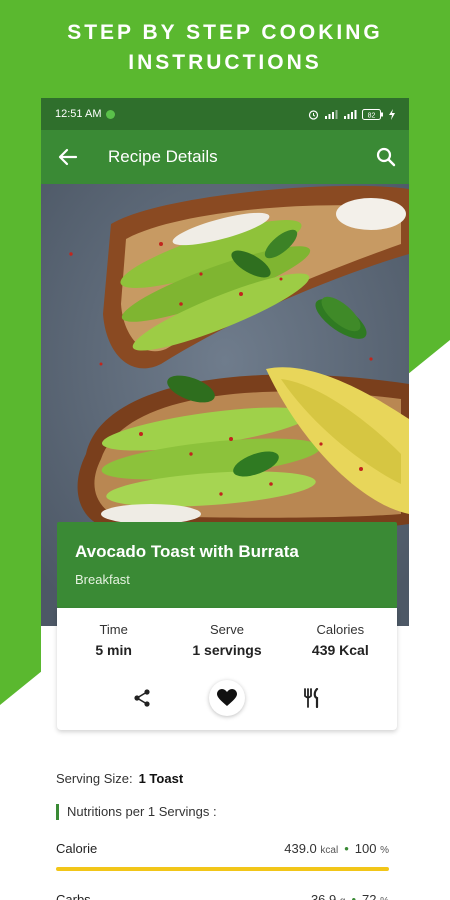  I want to click on promo-line-2: INSTRUCTIONS, so click(225, 62).